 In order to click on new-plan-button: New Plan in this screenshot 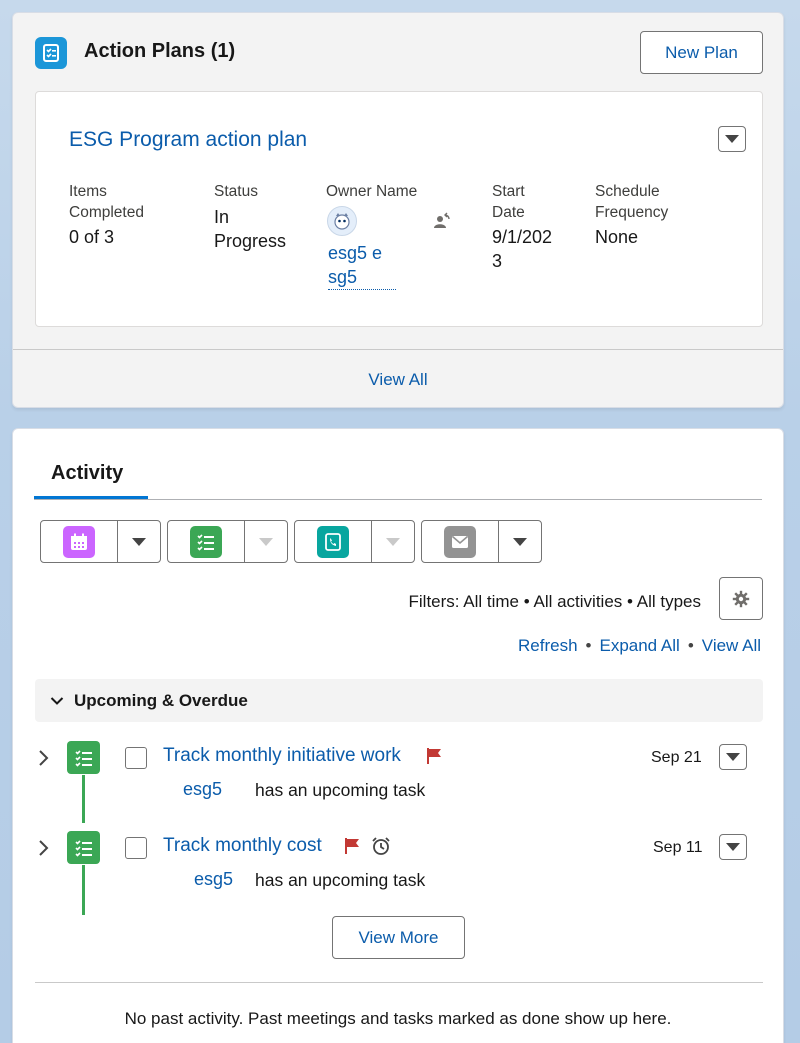, I will do `click(701, 52)`.